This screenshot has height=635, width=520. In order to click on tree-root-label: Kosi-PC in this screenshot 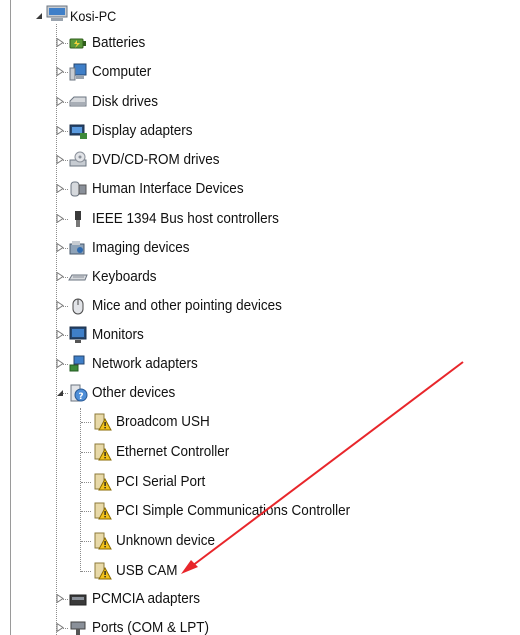, I will do `click(93, 16)`.